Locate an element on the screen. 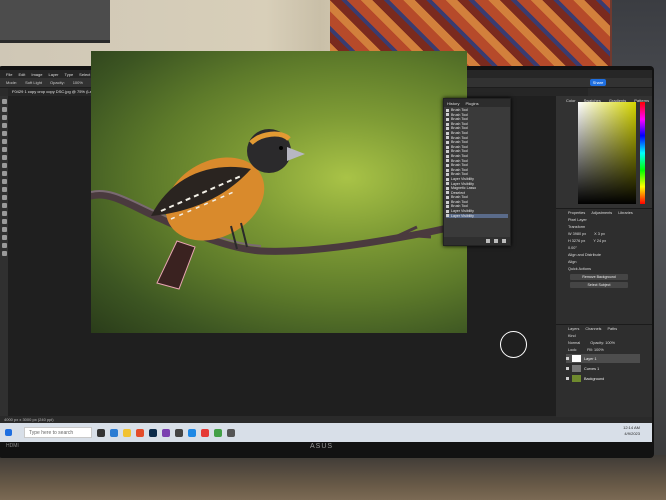 Image resolution: width=666 pixels, height=500 pixels. marquee-tool-icon is located at coordinates (4, 109).